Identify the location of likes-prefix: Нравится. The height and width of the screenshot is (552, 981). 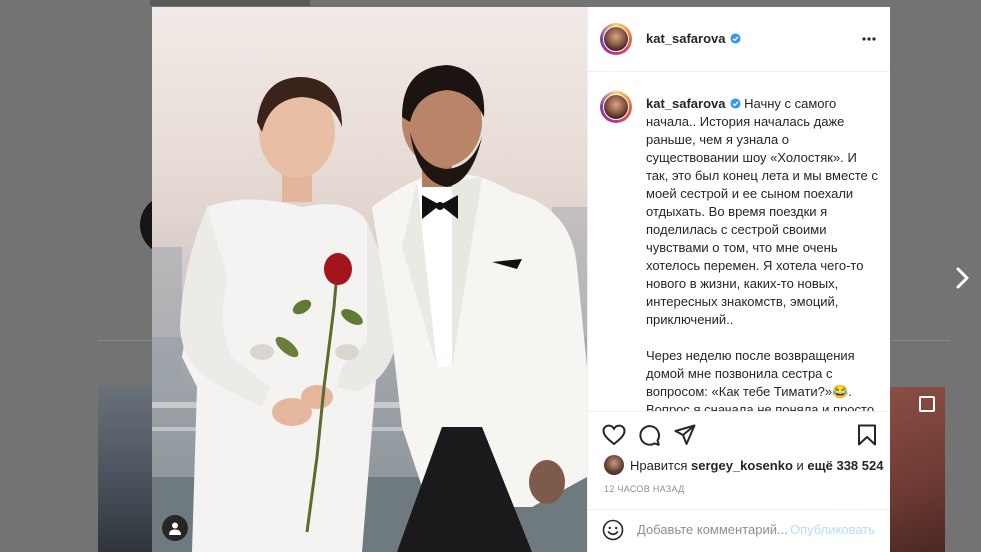
(659, 465).